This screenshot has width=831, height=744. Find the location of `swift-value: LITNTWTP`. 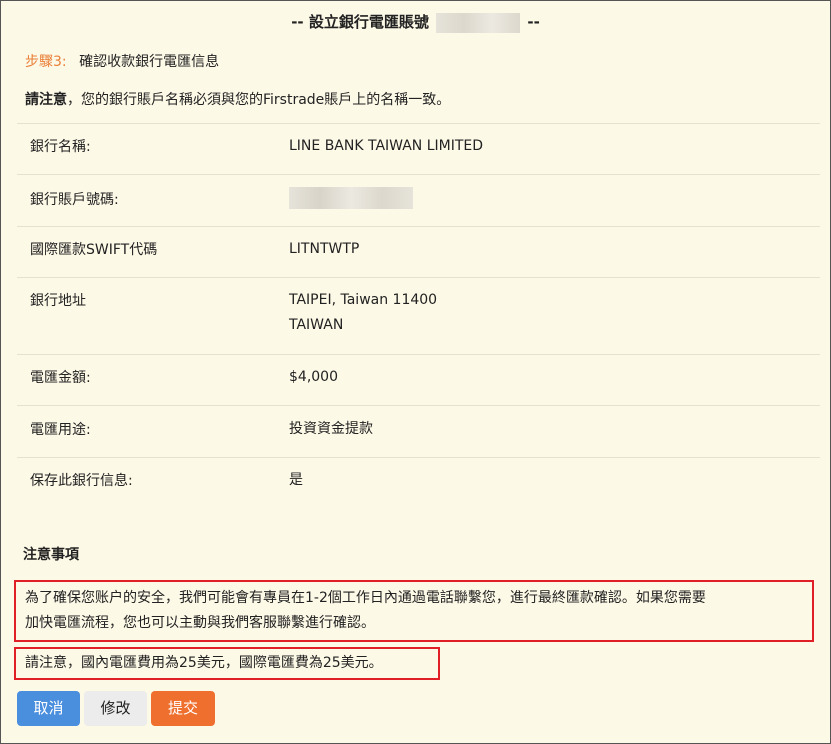

swift-value: LITNTWTP is located at coordinates (324, 249).